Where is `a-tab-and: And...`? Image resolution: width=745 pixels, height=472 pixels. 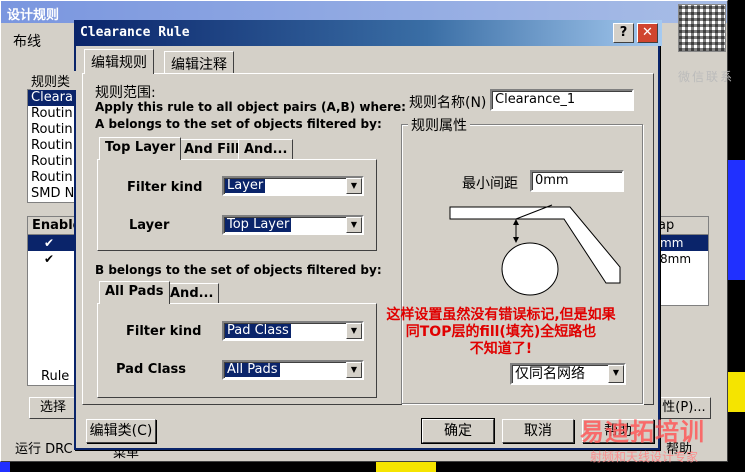
a-tab-and: And... is located at coordinates (266, 149).